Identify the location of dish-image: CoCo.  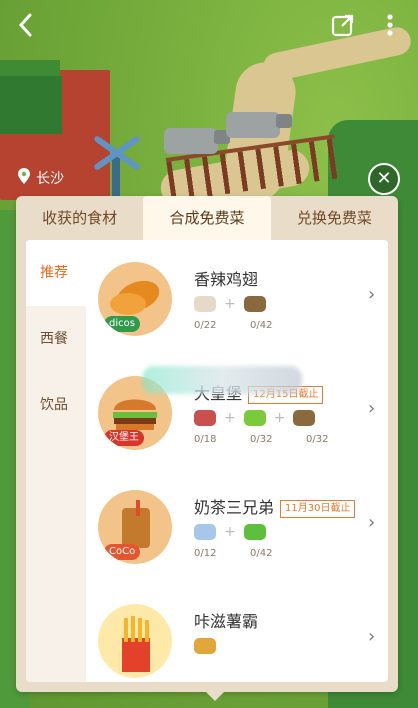
(135, 527).